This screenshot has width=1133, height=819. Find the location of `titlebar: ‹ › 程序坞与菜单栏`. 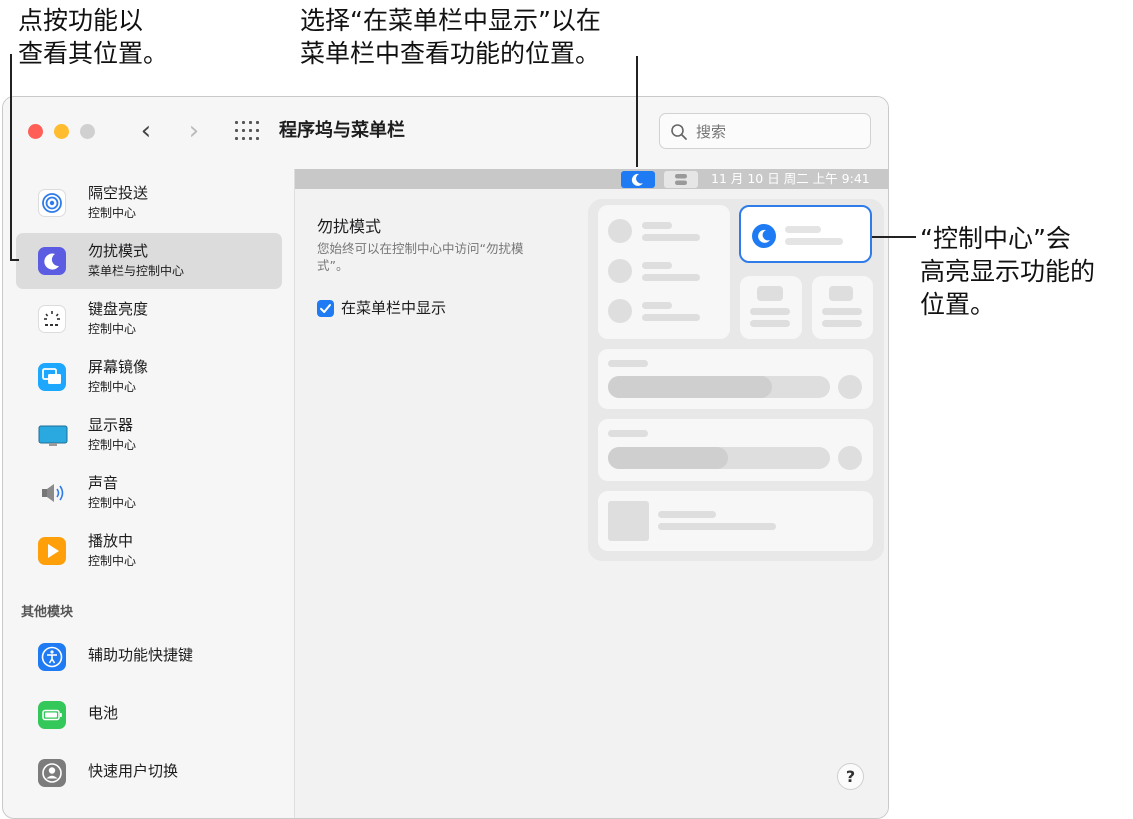

titlebar: ‹ › 程序坞与菜单栏 is located at coordinates (445, 133).